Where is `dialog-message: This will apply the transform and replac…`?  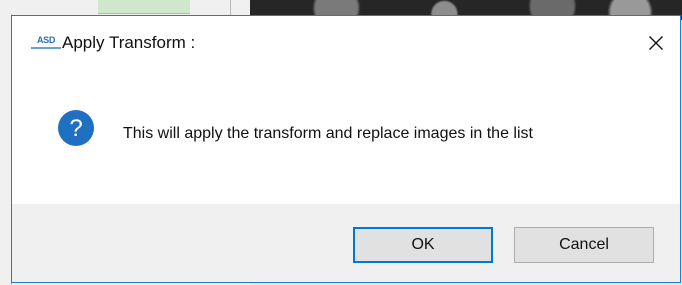
dialog-message: This will apply the transform and replac… is located at coordinates (328, 133).